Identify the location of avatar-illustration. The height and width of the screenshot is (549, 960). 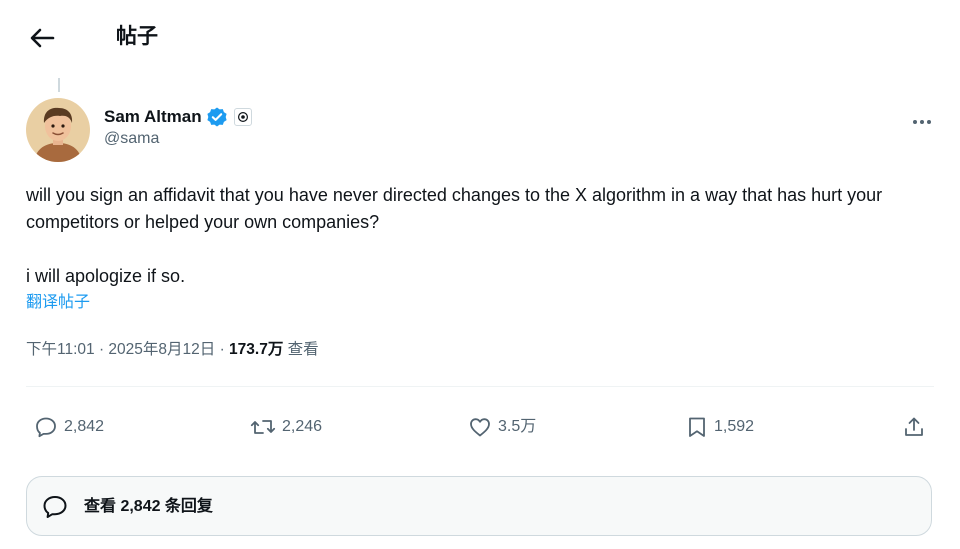
(58, 130).